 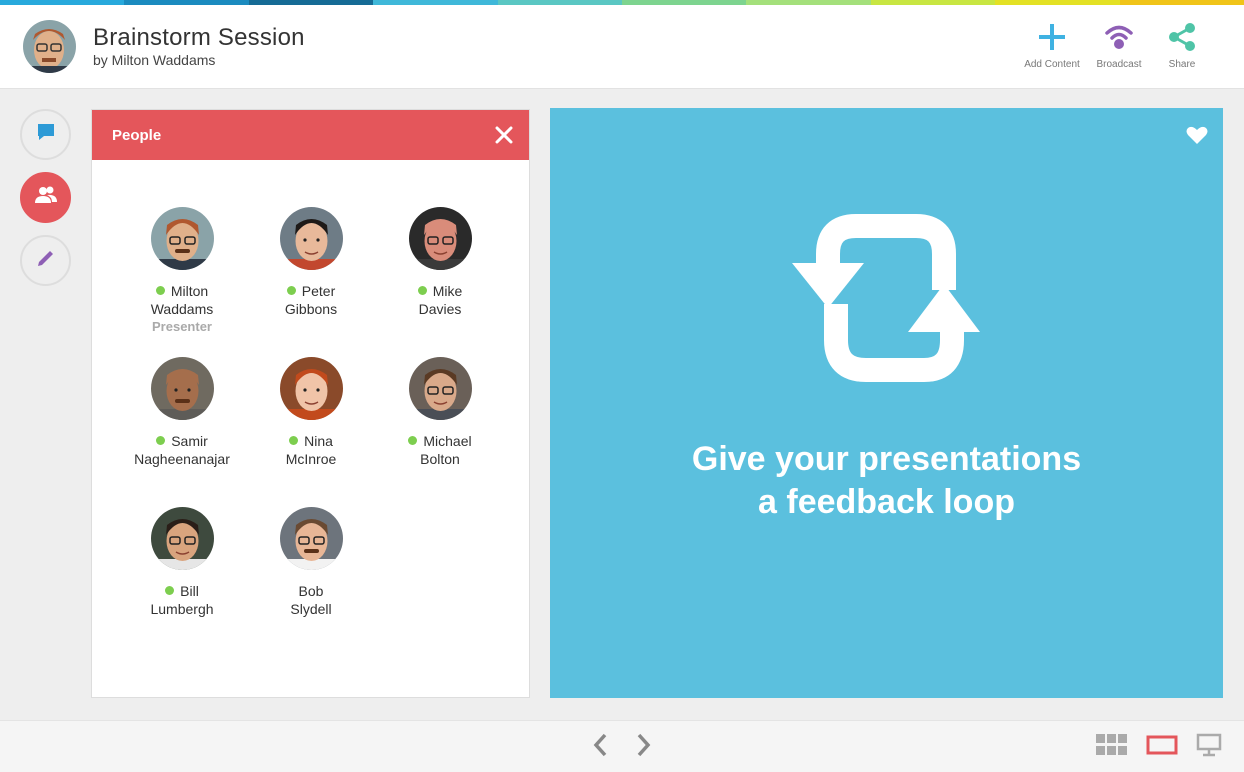 I want to click on person-card: Peter Gibbons, so click(x=311, y=262).